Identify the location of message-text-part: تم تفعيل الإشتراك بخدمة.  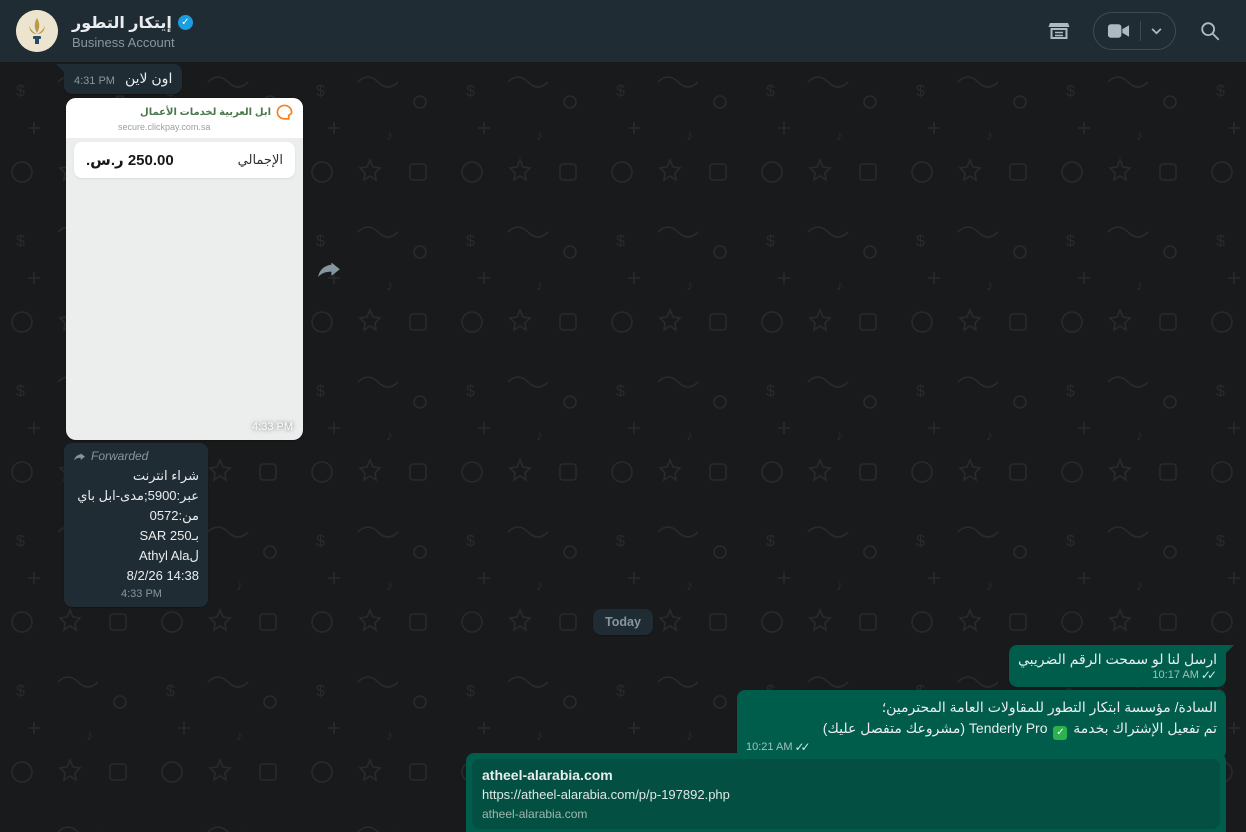
(1145, 728).